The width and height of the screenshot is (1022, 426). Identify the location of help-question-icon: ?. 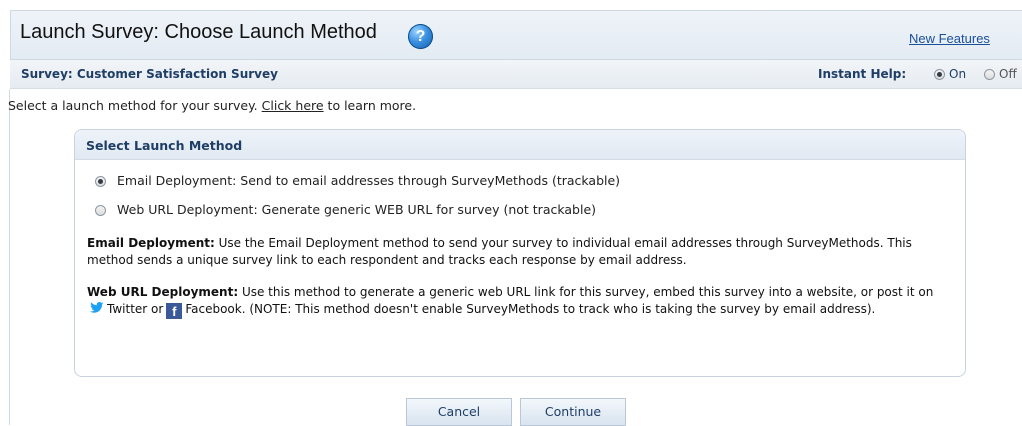
(420, 36).